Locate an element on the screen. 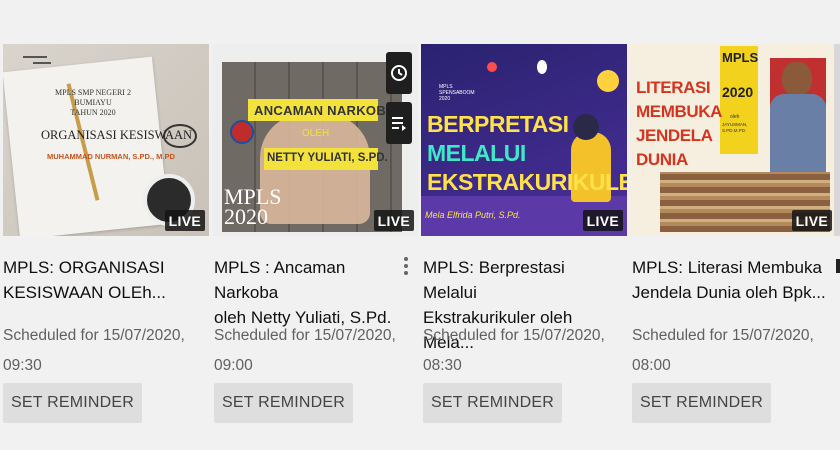 This screenshot has height=450, width=840. title-line: MPLS: ORGANISASI is located at coordinates (84, 267).